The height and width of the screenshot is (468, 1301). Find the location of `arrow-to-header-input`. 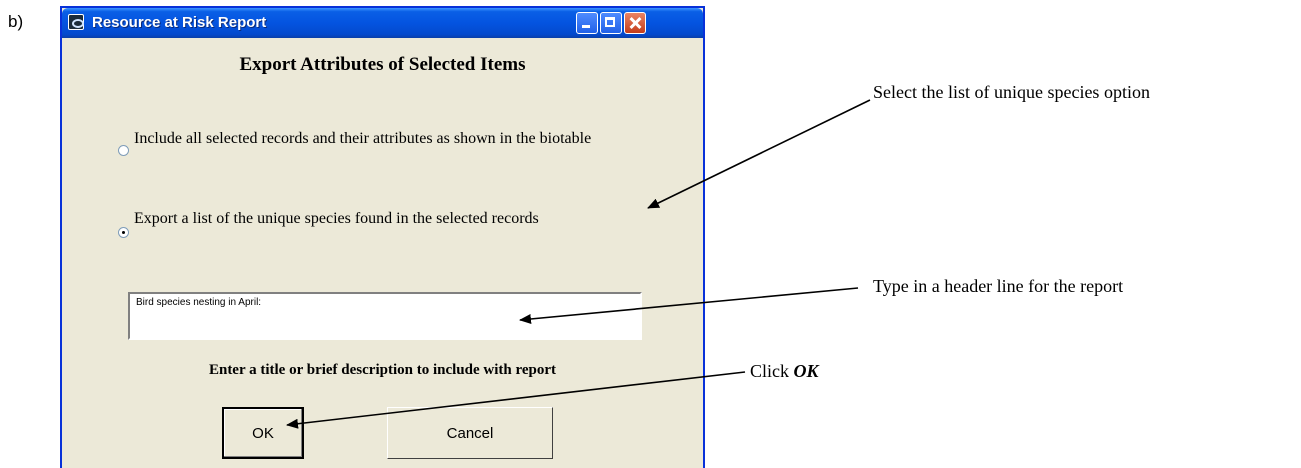

arrow-to-header-input is located at coordinates (689, 305).